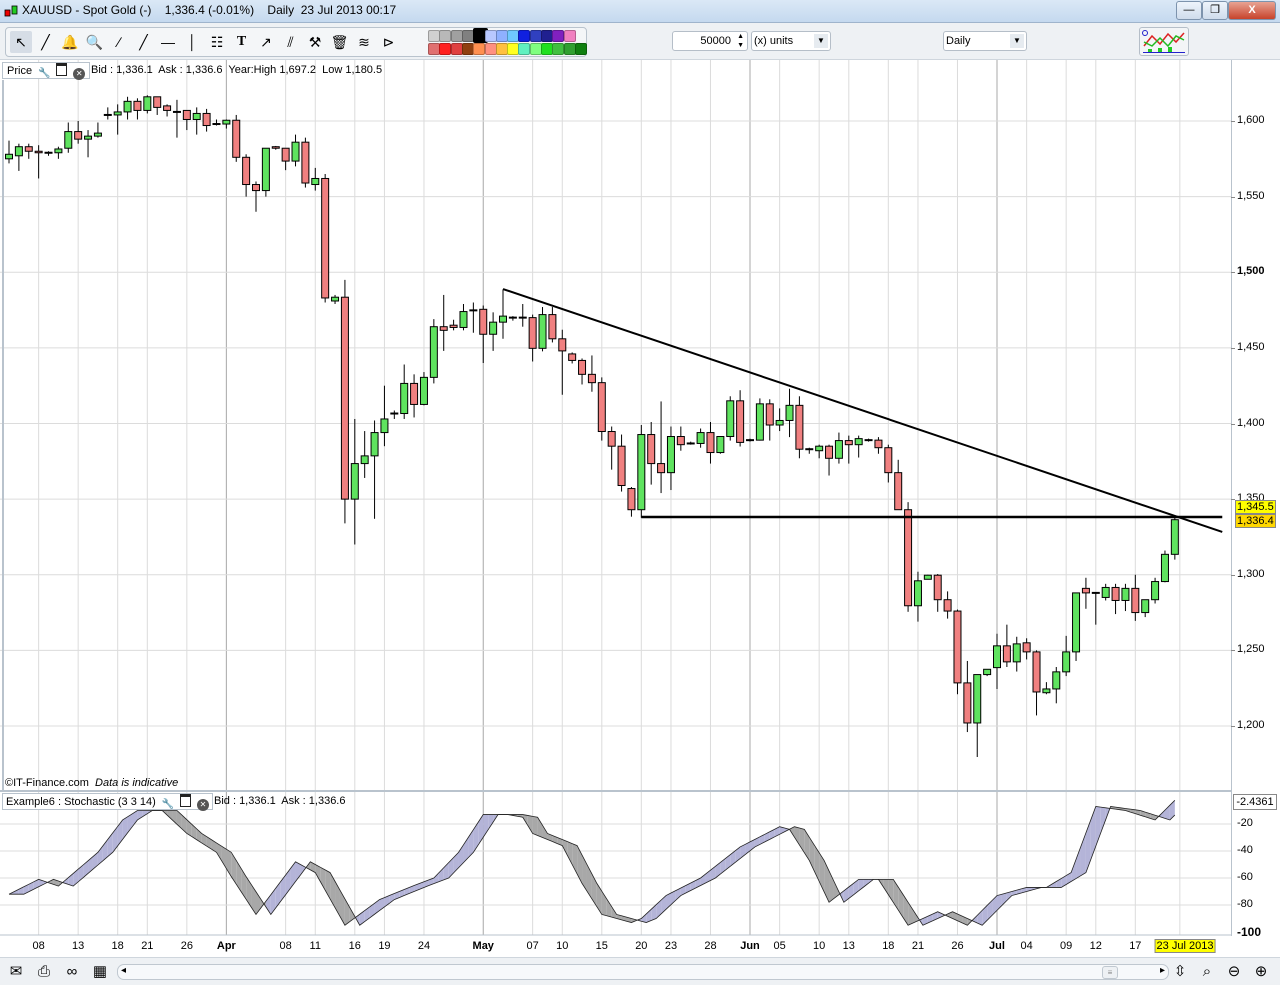 Image resolution: width=1280 pixels, height=985 pixels. What do you see at coordinates (1234, 972) in the screenshot?
I see `zoom-out-icon: ⊖` at bounding box center [1234, 972].